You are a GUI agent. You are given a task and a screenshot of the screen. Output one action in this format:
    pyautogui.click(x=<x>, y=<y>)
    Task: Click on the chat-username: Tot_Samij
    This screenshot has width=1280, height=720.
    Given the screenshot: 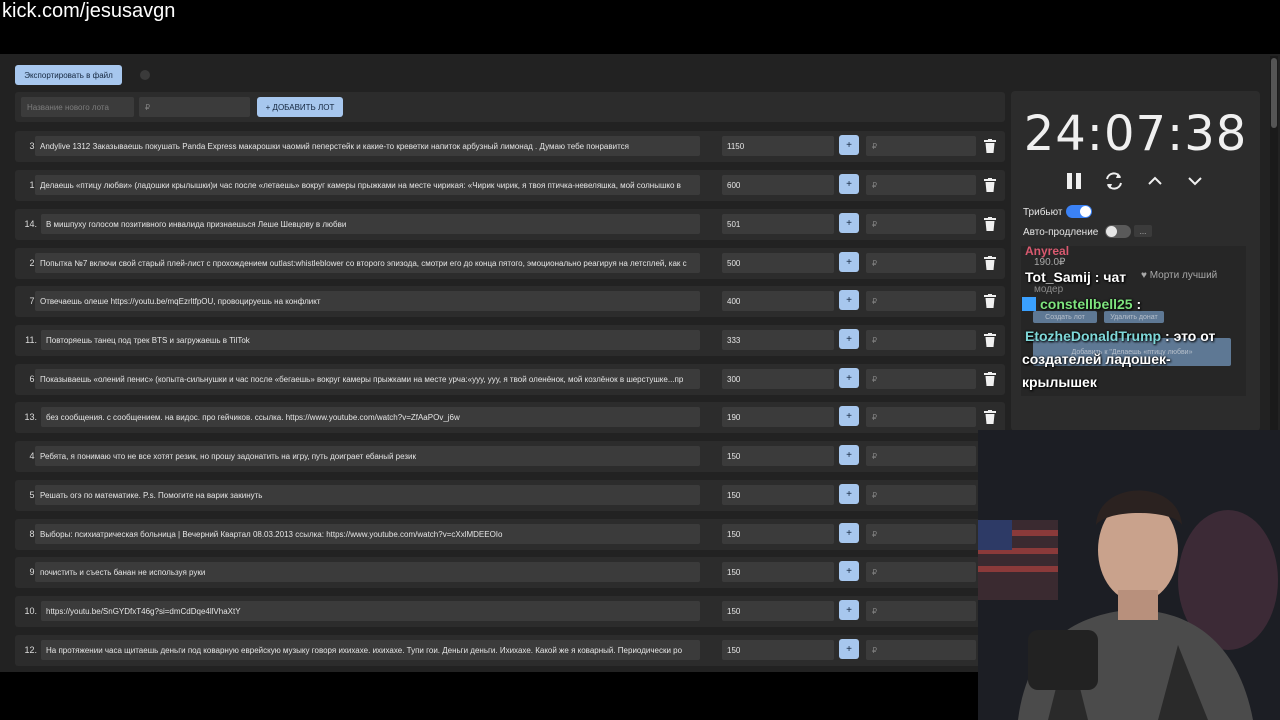 What is the action you would take?
    pyautogui.click(x=1058, y=277)
    